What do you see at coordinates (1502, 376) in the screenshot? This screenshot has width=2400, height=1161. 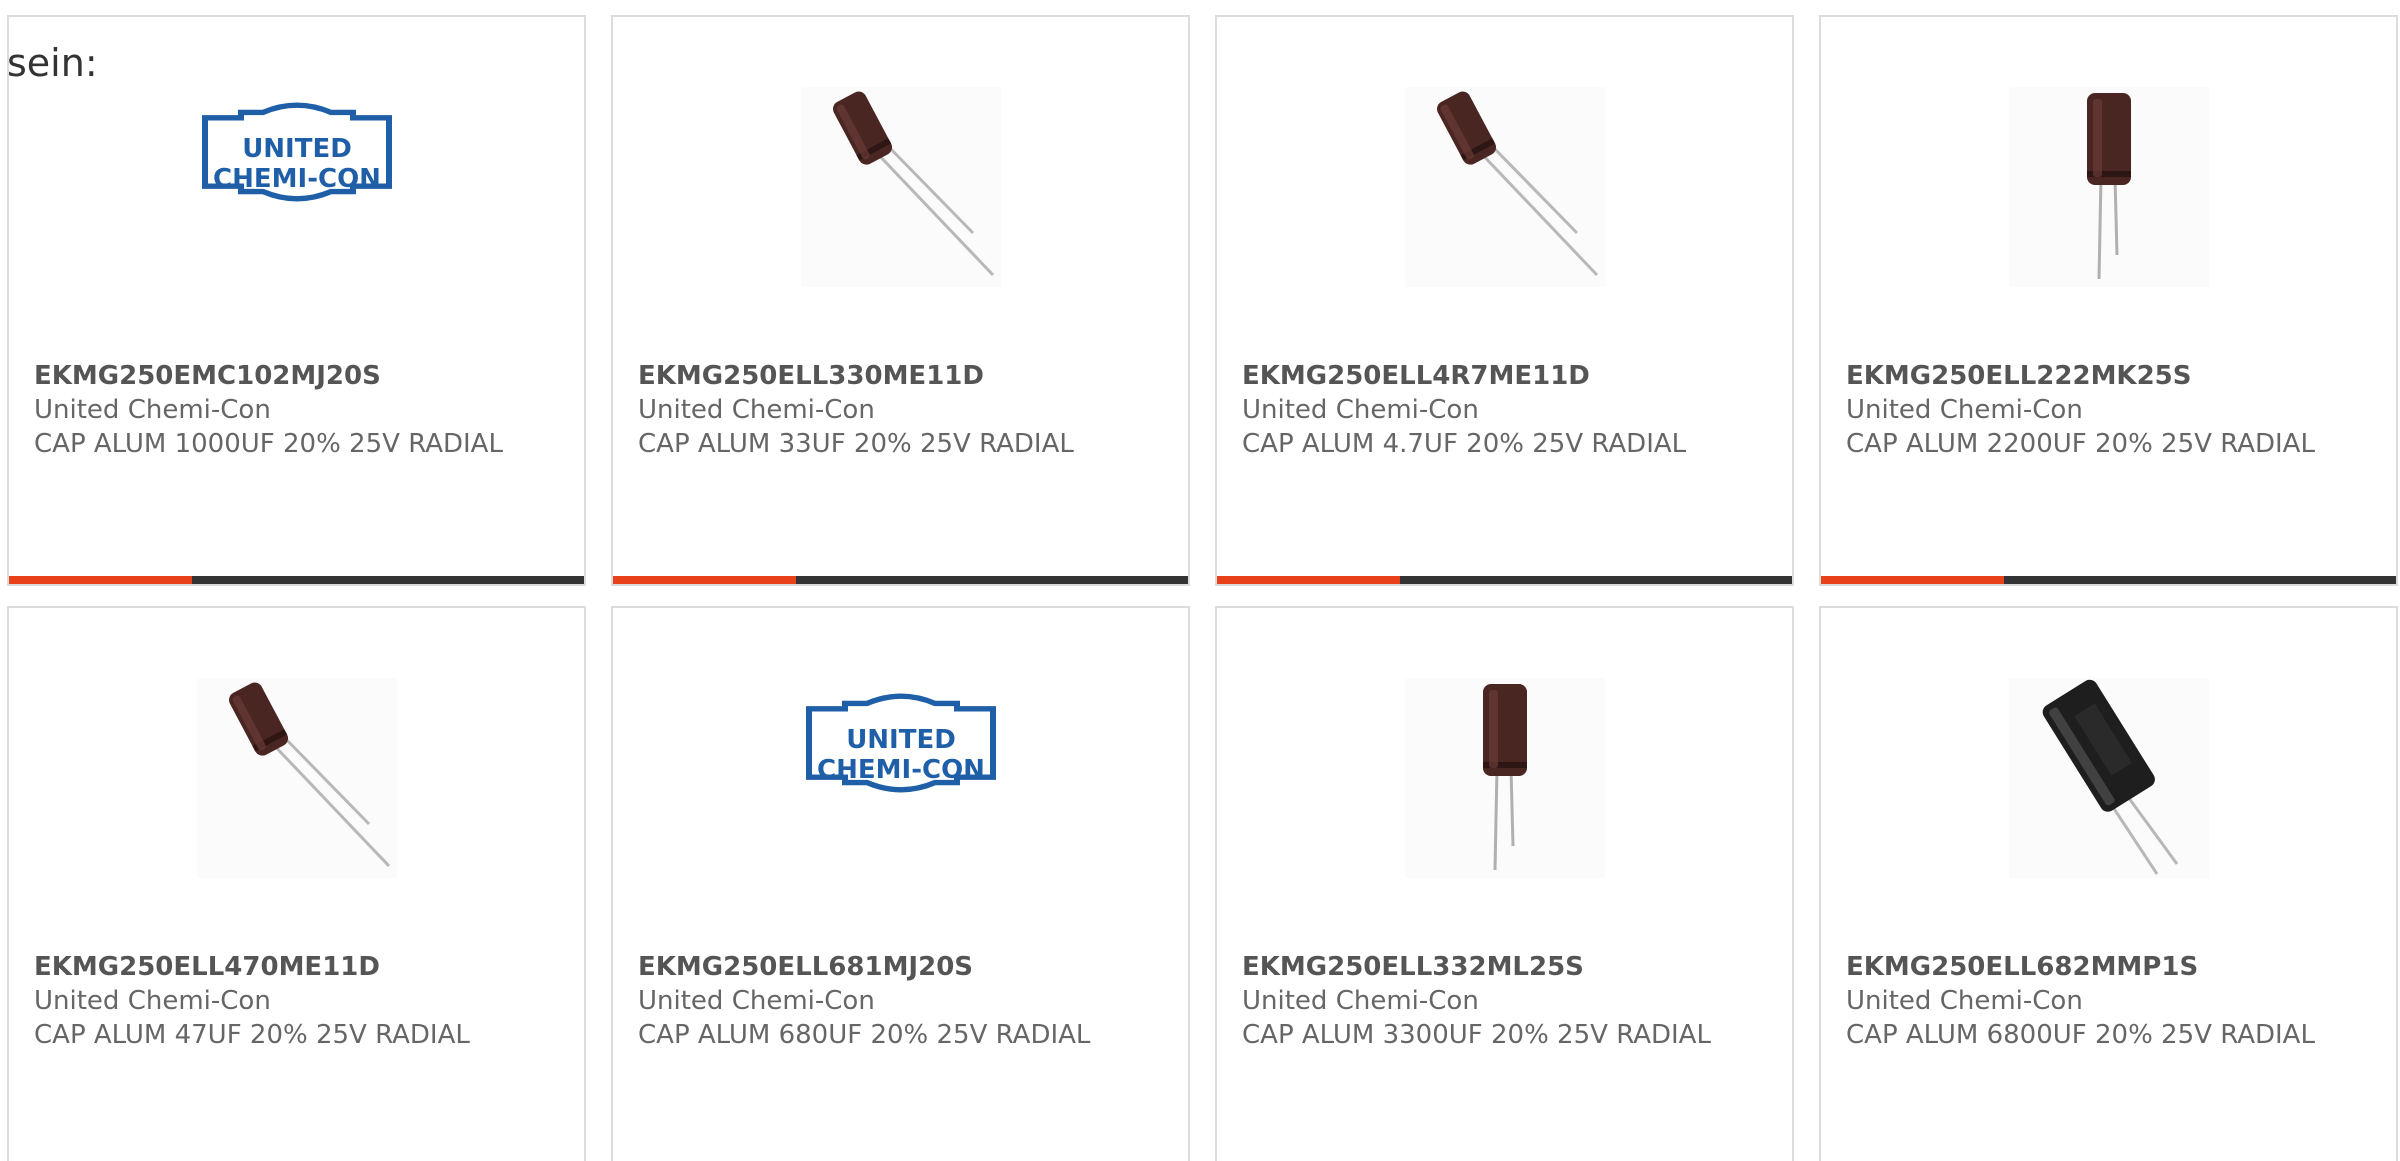 I see `part-number-link: EKMG250ELL4R7ME11D` at bounding box center [1502, 376].